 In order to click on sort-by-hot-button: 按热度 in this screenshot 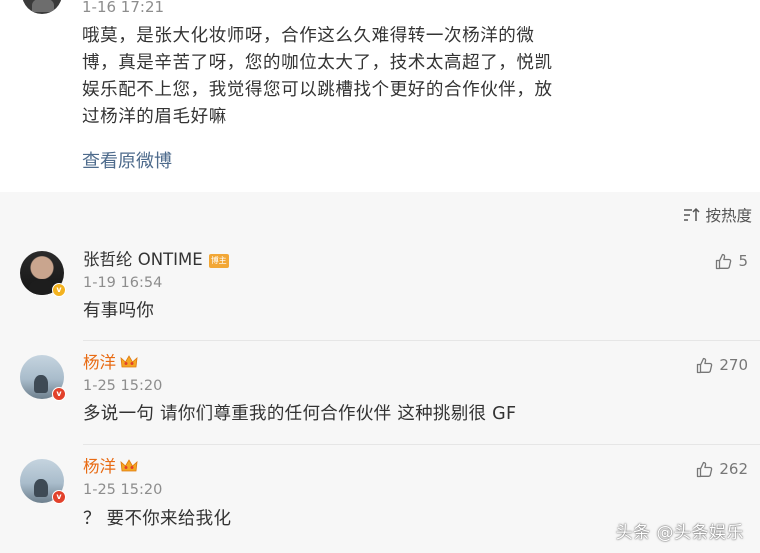, I will do `click(717, 215)`.